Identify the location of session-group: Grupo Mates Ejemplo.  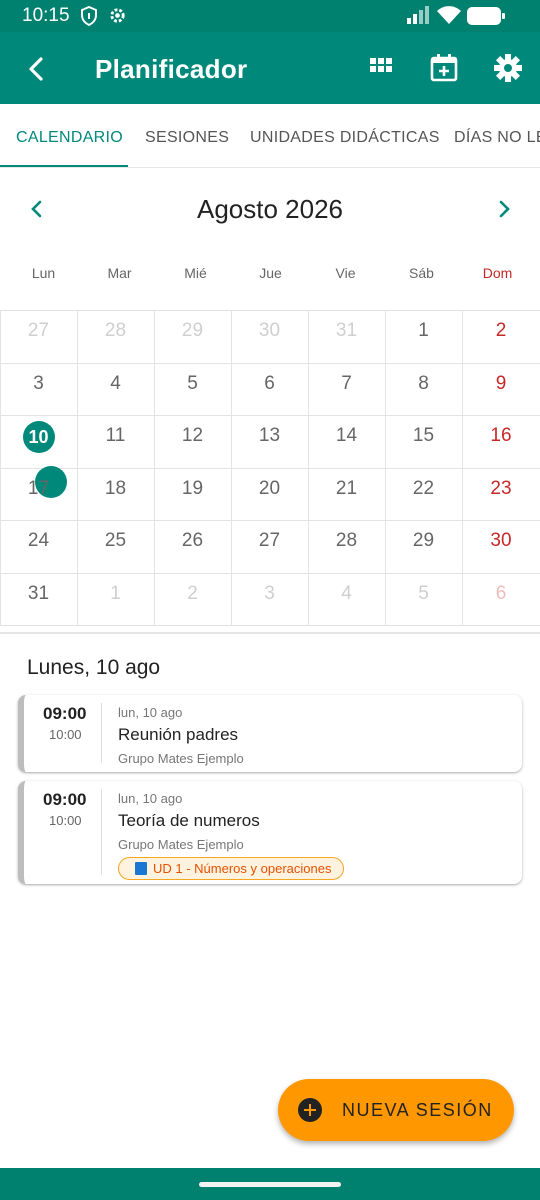
(181, 758).